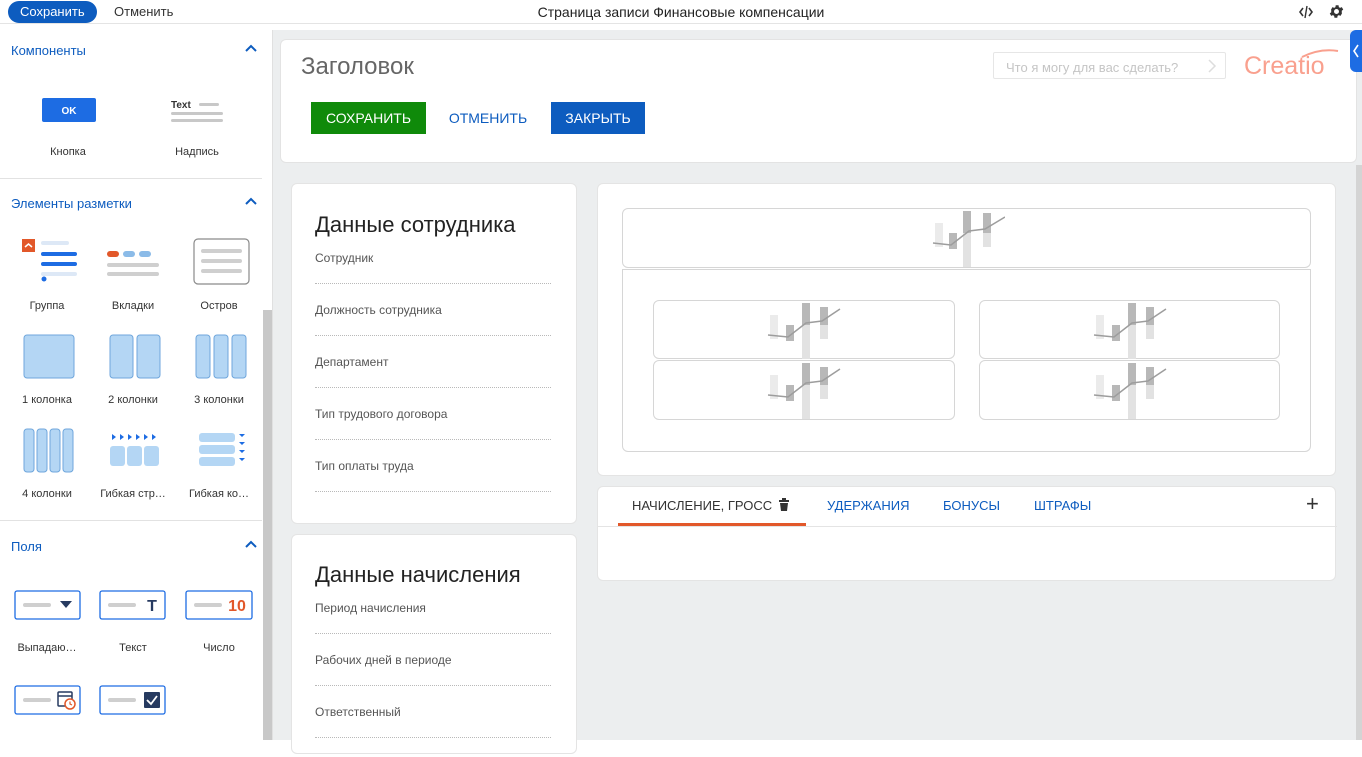 The image size is (1362, 757). What do you see at coordinates (47, 605) in the screenshot?
I see `dropdown-field-icon` at bounding box center [47, 605].